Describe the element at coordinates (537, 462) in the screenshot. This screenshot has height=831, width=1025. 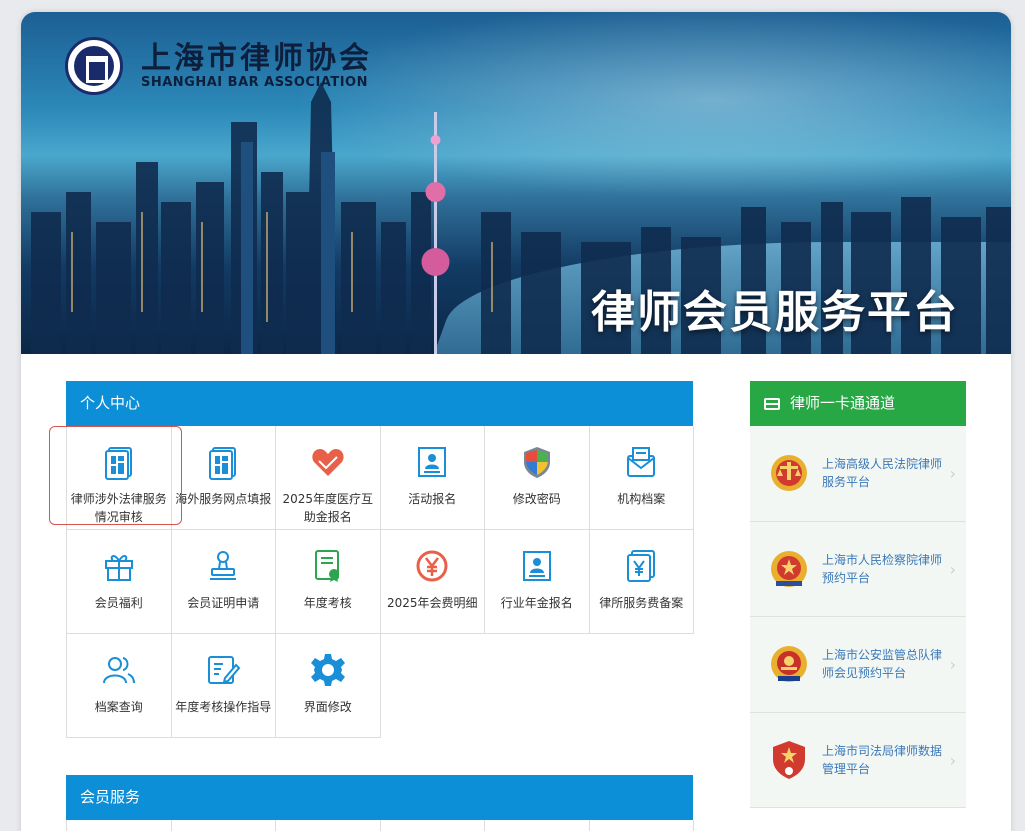
I see `shield-icon` at that location.